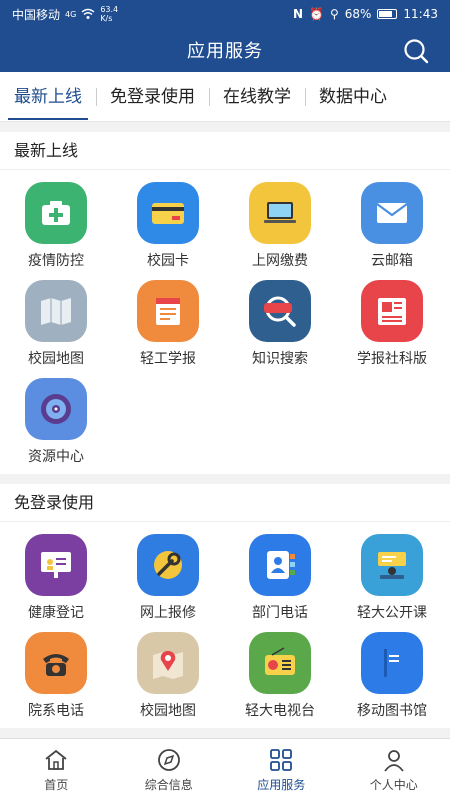 This screenshot has width=450, height=800. I want to click on app-item: 上网缴费, so click(280, 225).